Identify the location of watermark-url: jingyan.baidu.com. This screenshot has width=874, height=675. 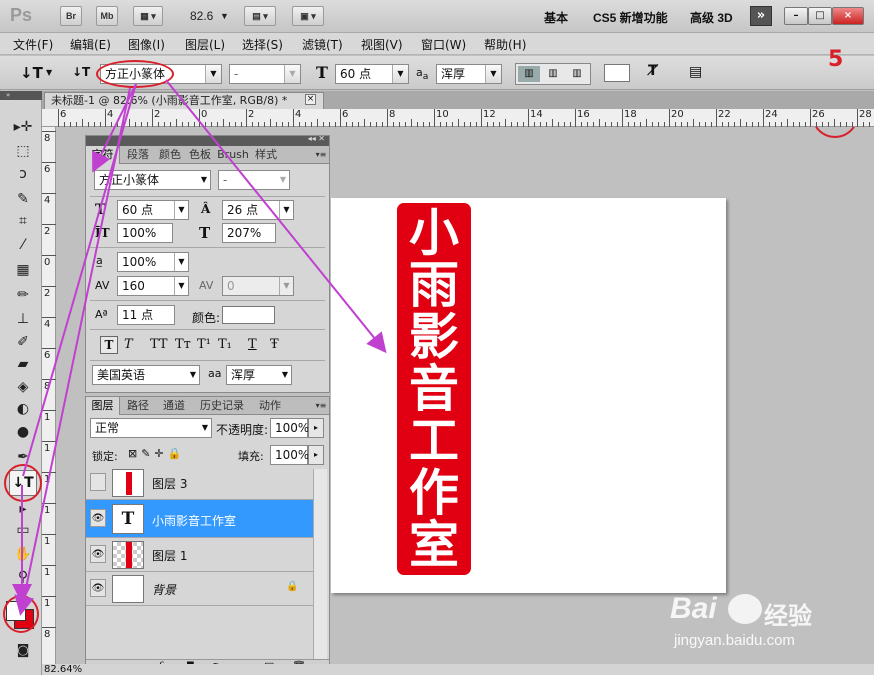
(734, 640).